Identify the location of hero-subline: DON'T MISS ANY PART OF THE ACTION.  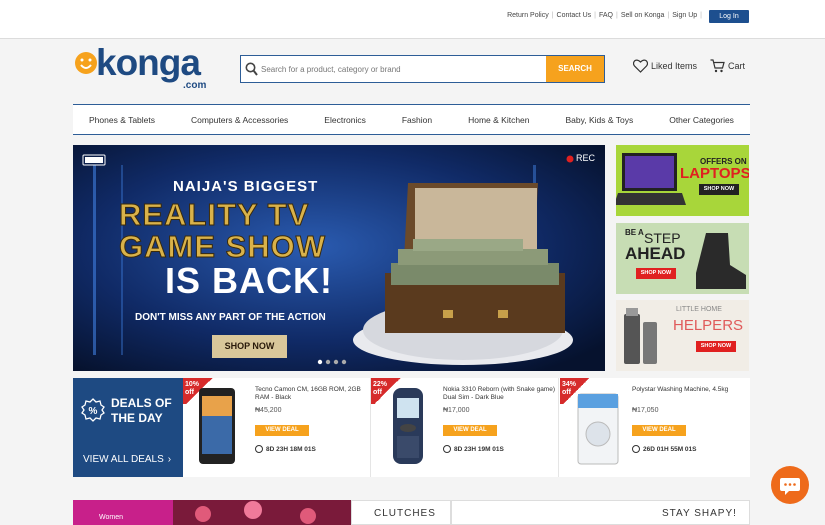
(230, 317).